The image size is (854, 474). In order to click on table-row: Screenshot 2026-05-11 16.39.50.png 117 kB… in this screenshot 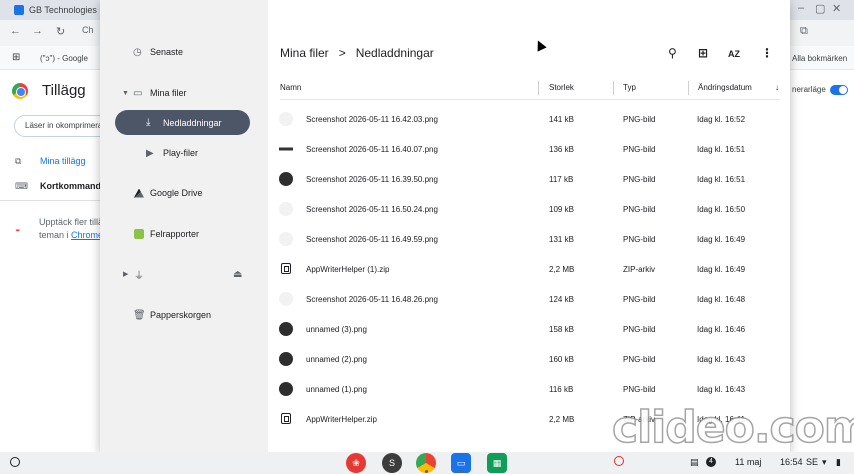, I will do `click(529, 179)`.